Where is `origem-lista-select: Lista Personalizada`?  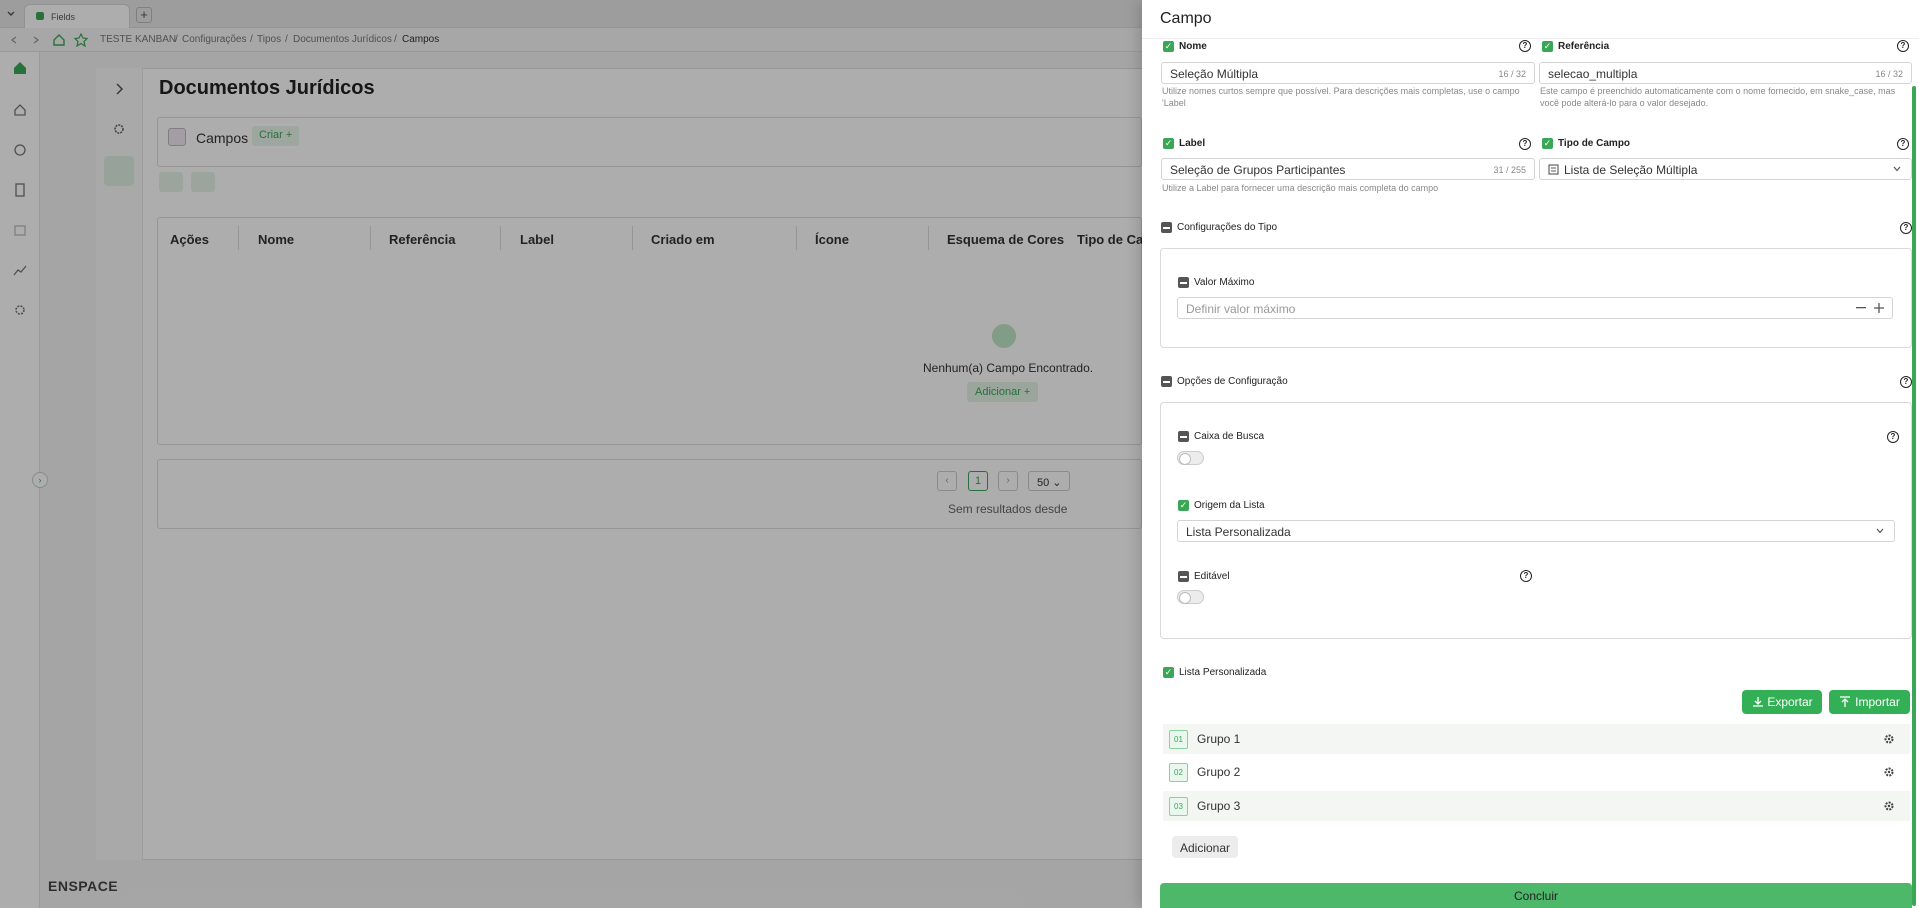 origem-lista-select: Lista Personalizada is located at coordinates (1536, 531).